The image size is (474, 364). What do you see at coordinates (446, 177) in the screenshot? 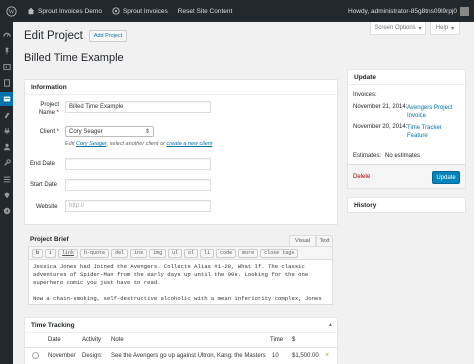
I see `update-button: Update` at bounding box center [446, 177].